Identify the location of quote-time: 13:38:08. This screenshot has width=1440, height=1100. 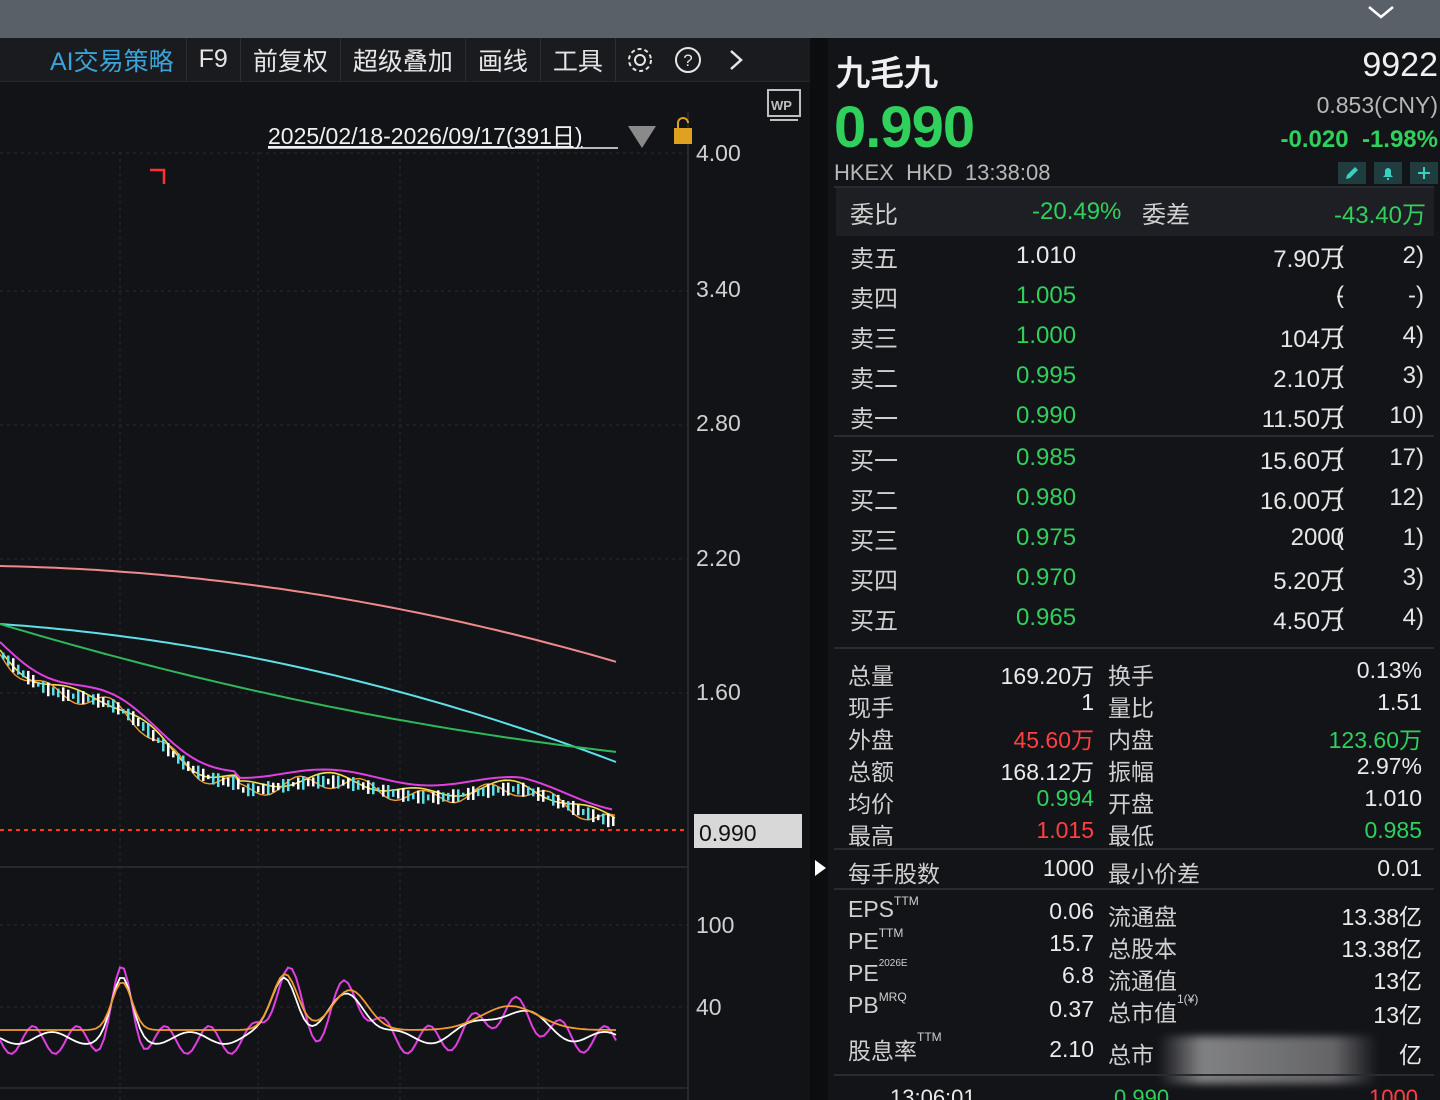
(1007, 172).